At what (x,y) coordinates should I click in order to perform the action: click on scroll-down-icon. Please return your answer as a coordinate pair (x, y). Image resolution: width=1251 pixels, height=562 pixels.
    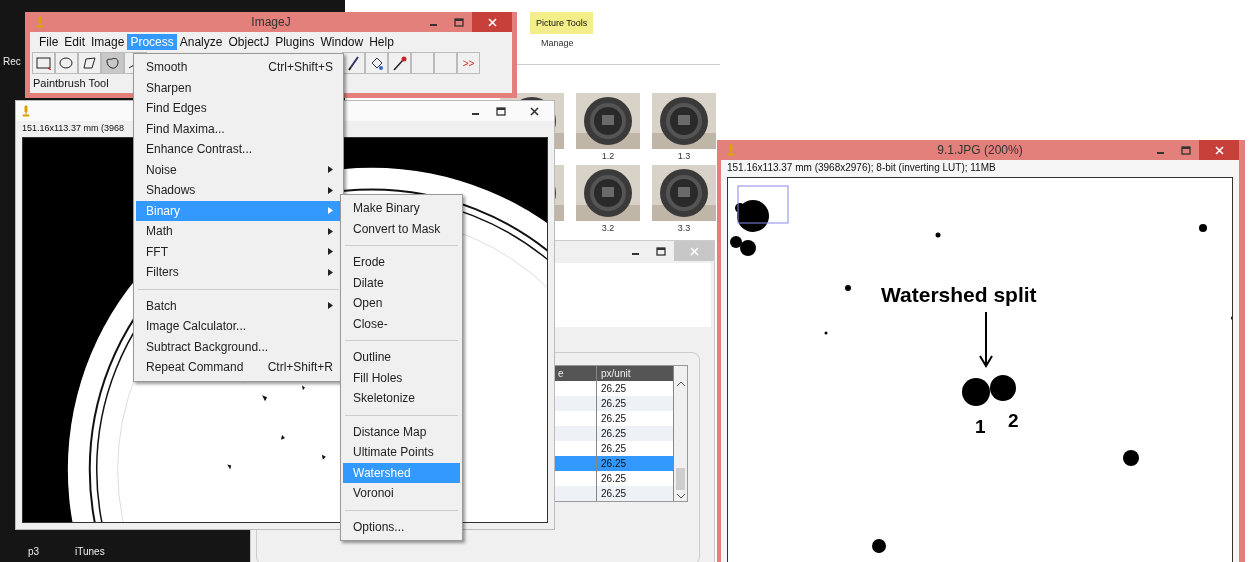
    Looking at the image, I should click on (680, 496).